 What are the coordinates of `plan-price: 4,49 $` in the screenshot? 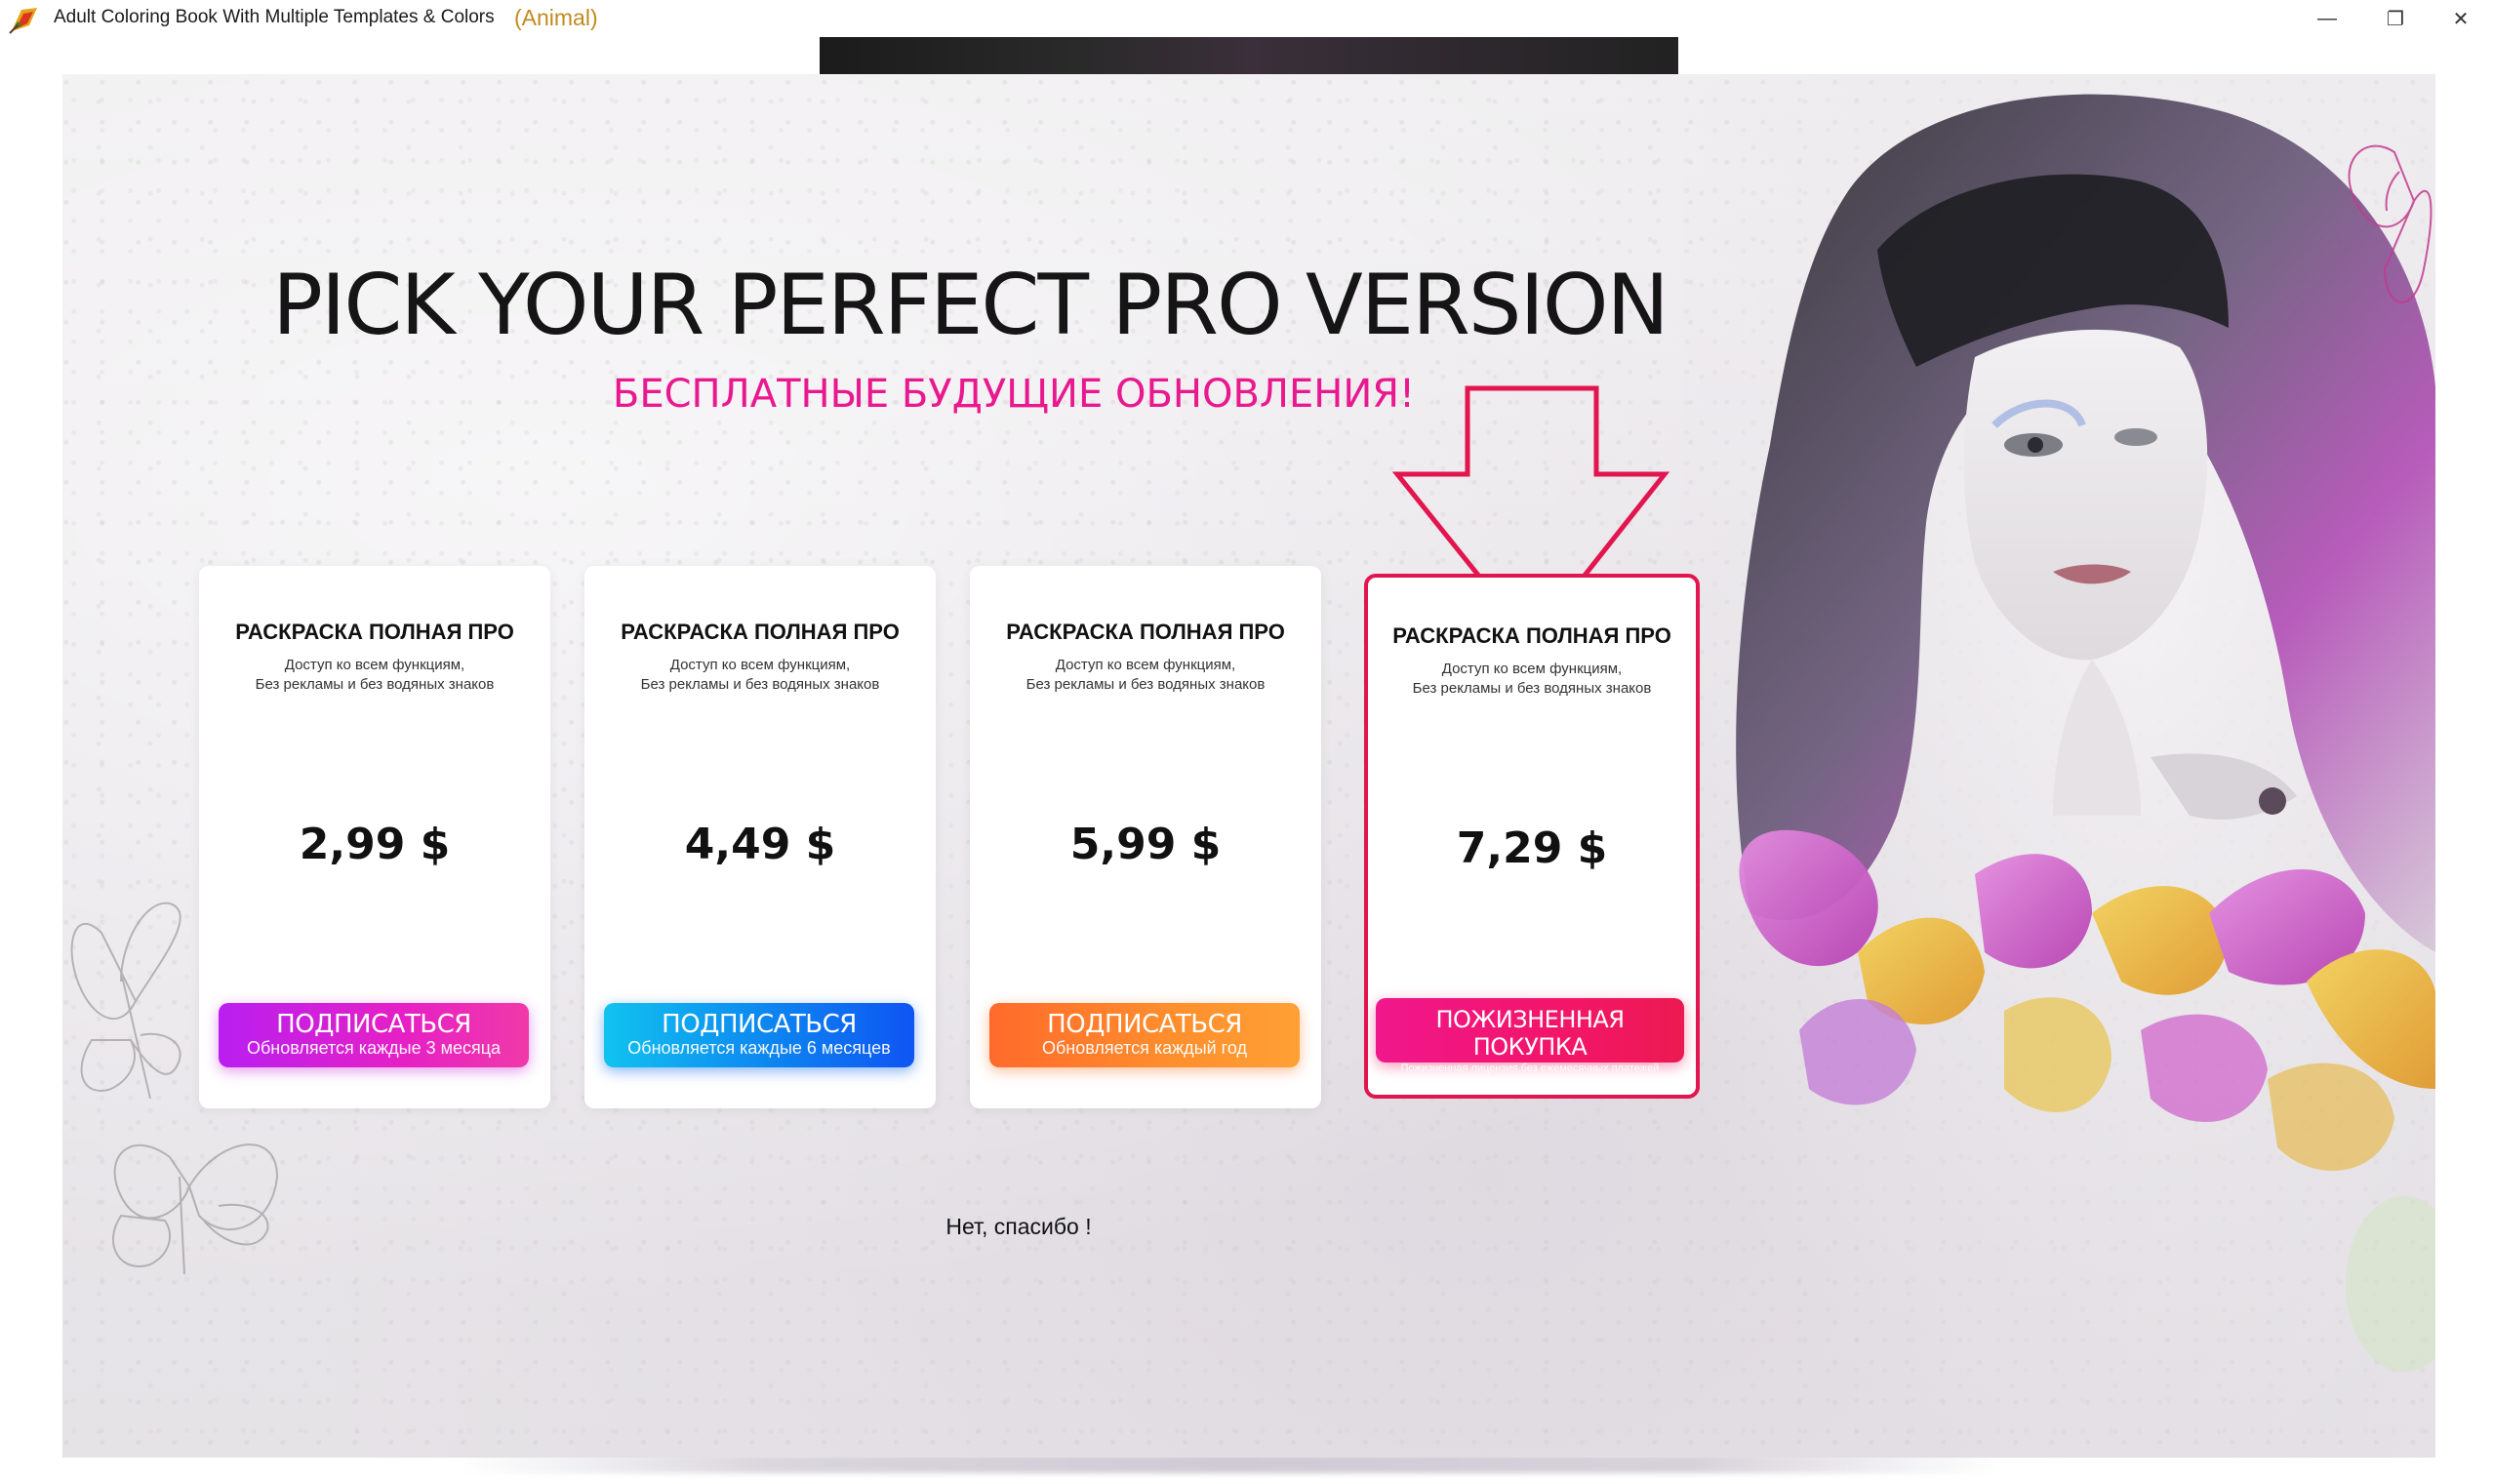 It's located at (760, 844).